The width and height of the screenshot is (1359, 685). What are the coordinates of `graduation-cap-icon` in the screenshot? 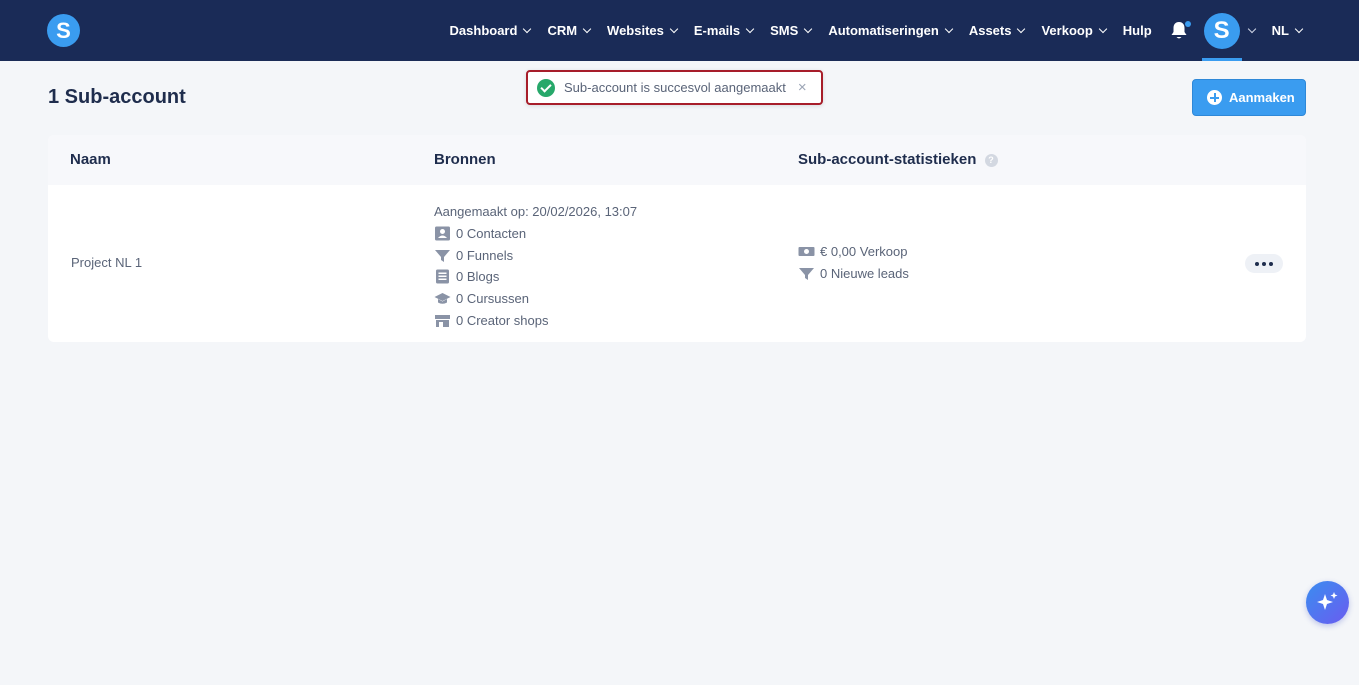 It's located at (442, 298).